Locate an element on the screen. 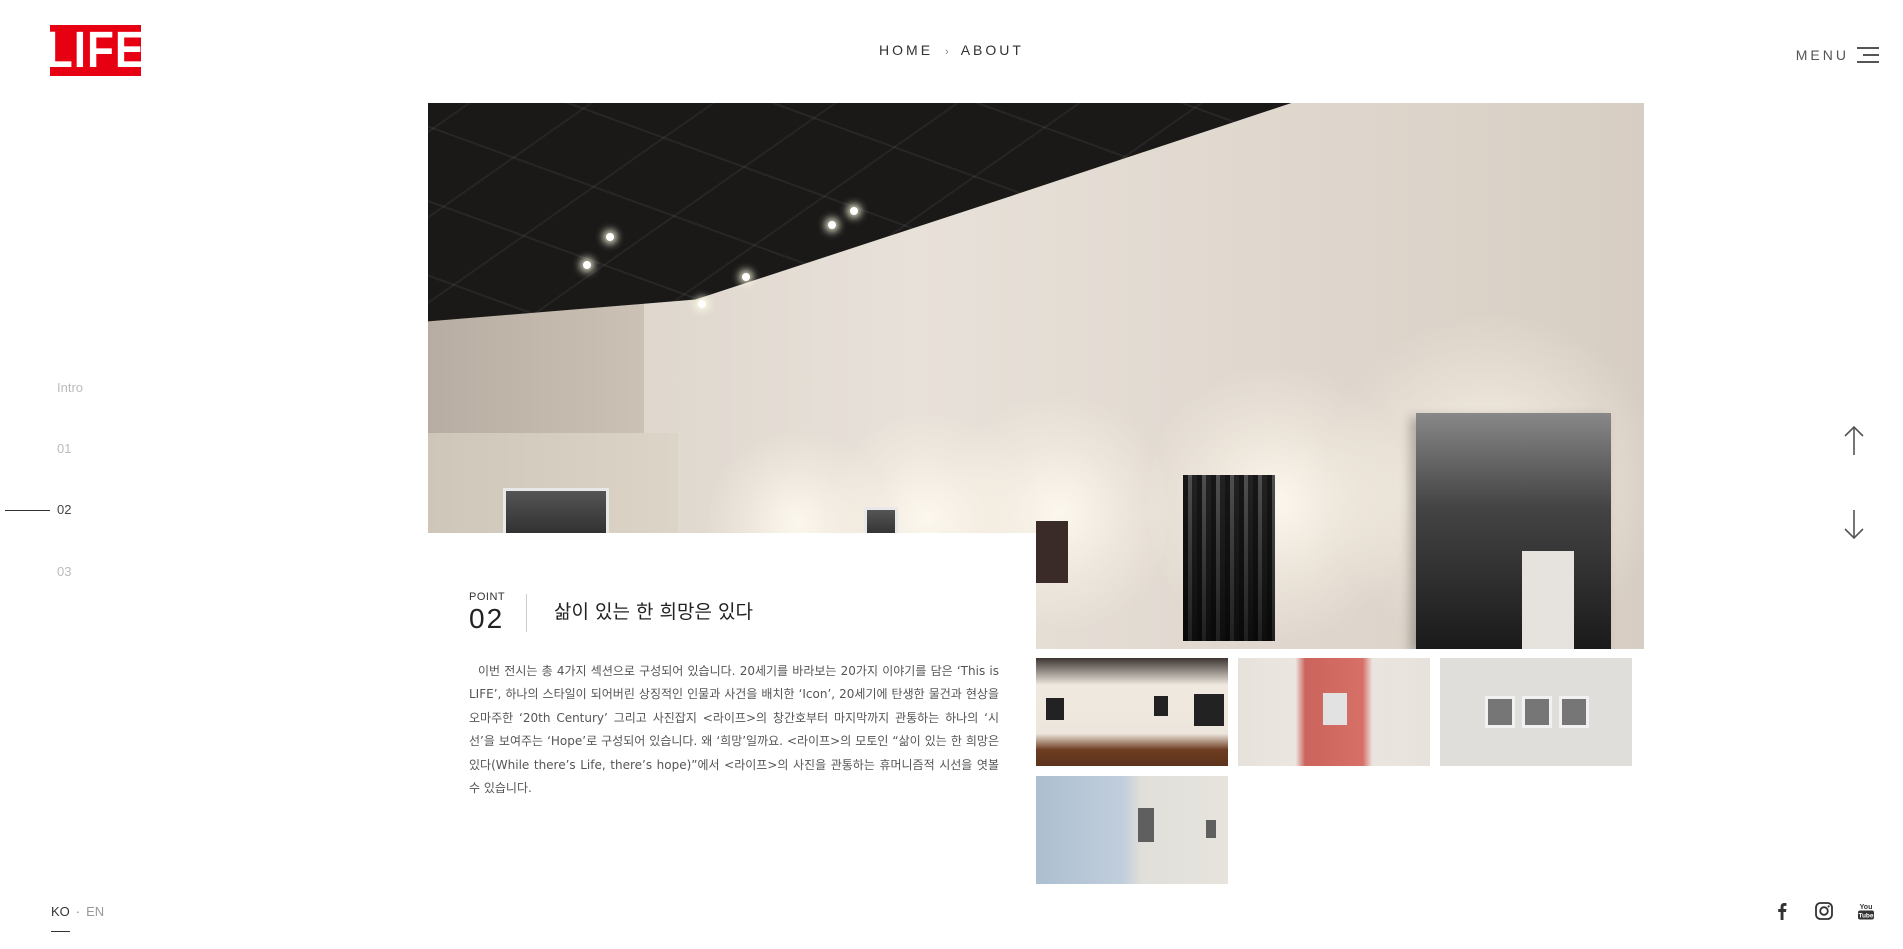 Image resolution: width=1903 pixels, height=949 pixels. scroll-down-arrow-icon is located at coordinates (1854, 524).